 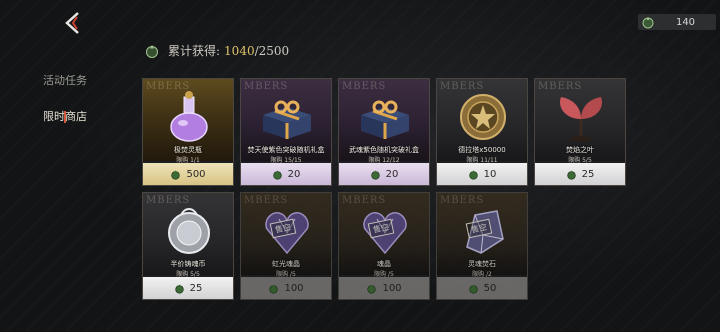 I want to click on item-name: 虹光魂晶, so click(x=286, y=264).